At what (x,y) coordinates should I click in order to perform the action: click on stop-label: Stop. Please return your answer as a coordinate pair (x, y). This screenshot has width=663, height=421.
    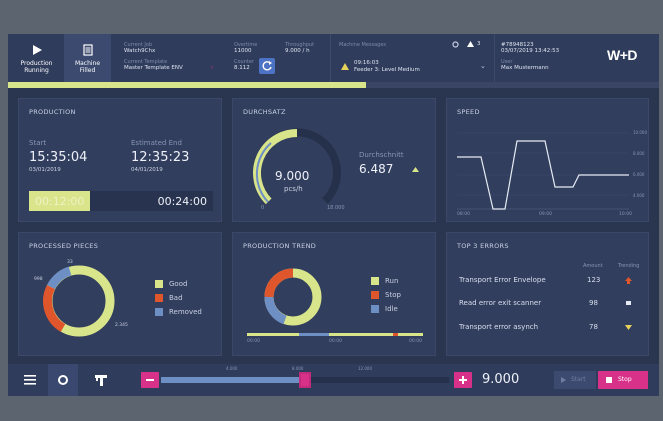
    Looking at the image, I should click on (625, 379).